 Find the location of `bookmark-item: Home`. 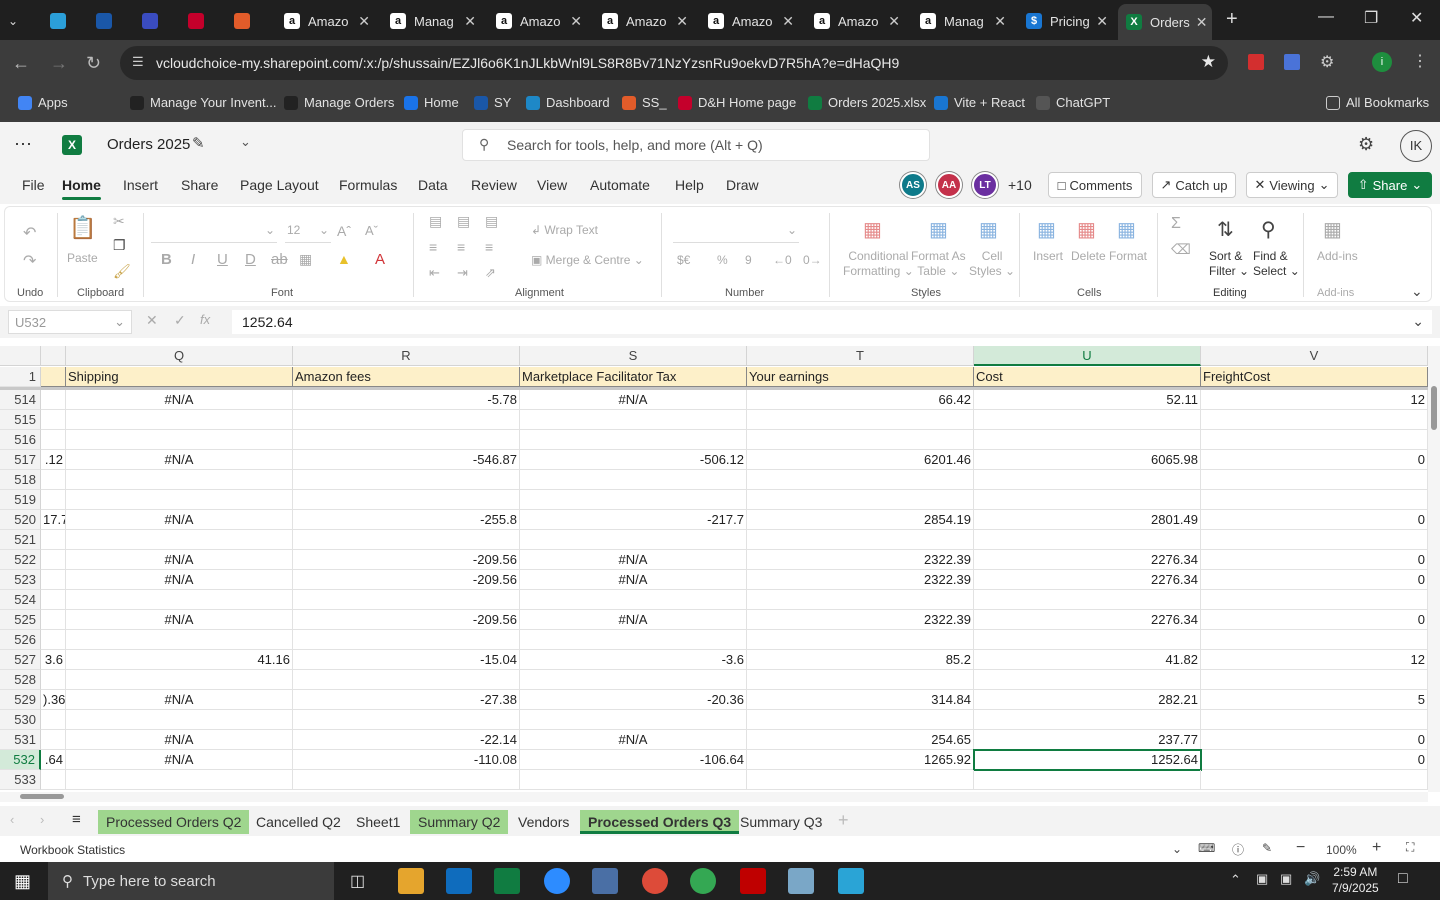

bookmark-item: Home is located at coordinates (431, 102).